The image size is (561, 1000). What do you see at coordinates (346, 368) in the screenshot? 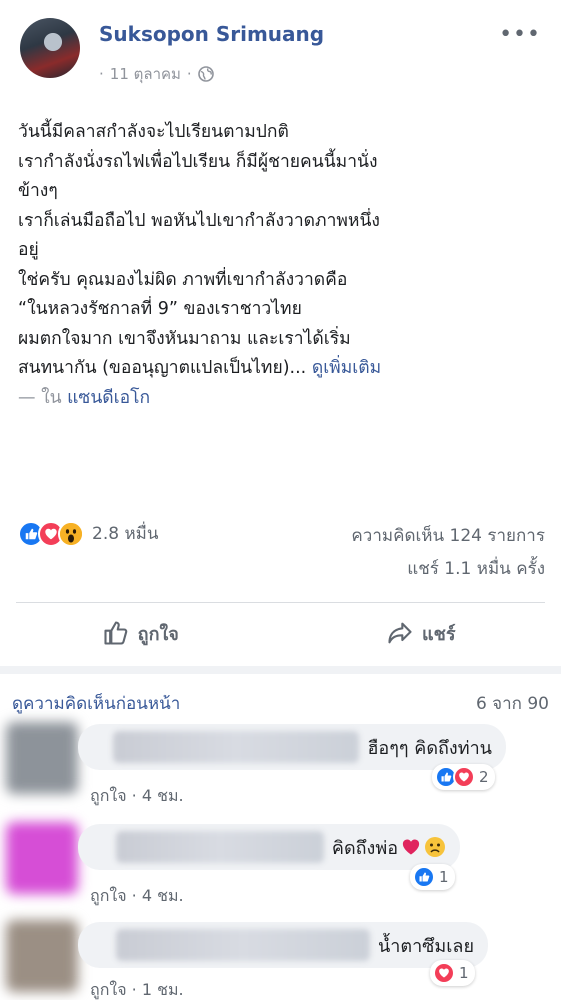
I see `see-more-link: ดูเพิ่มเติม` at bounding box center [346, 368].